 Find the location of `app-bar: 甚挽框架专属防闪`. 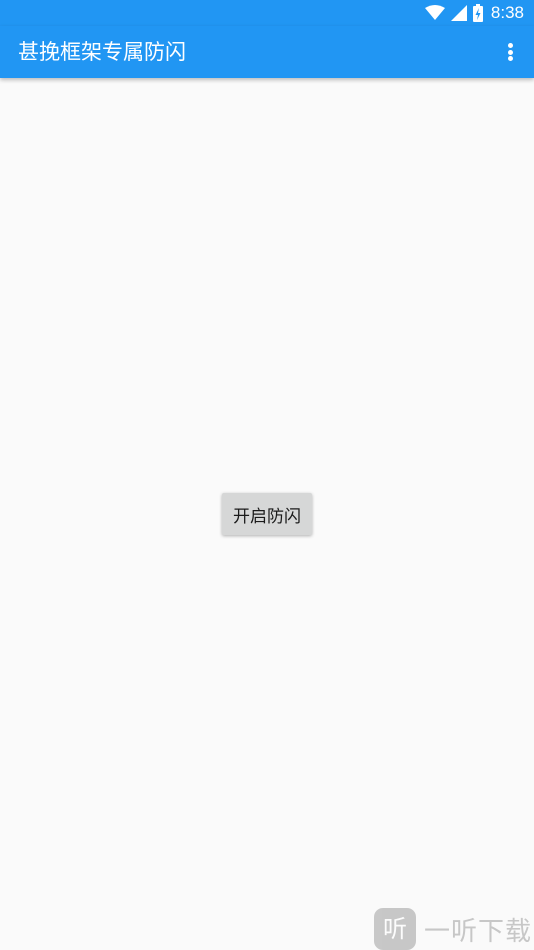

app-bar: 甚挽框架专属防闪 is located at coordinates (267, 52).